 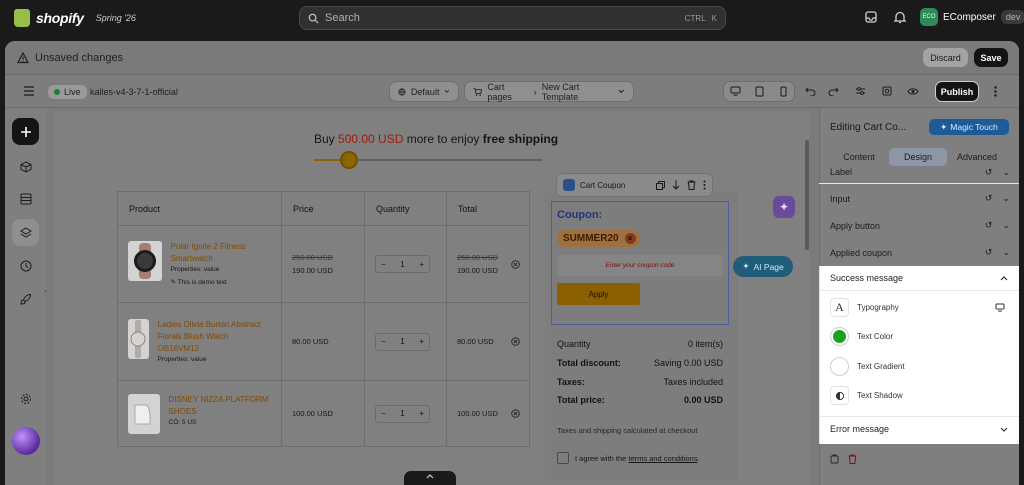 What do you see at coordinates (598, 294) in the screenshot?
I see `apply-coupon-button: Apply` at bounding box center [598, 294].